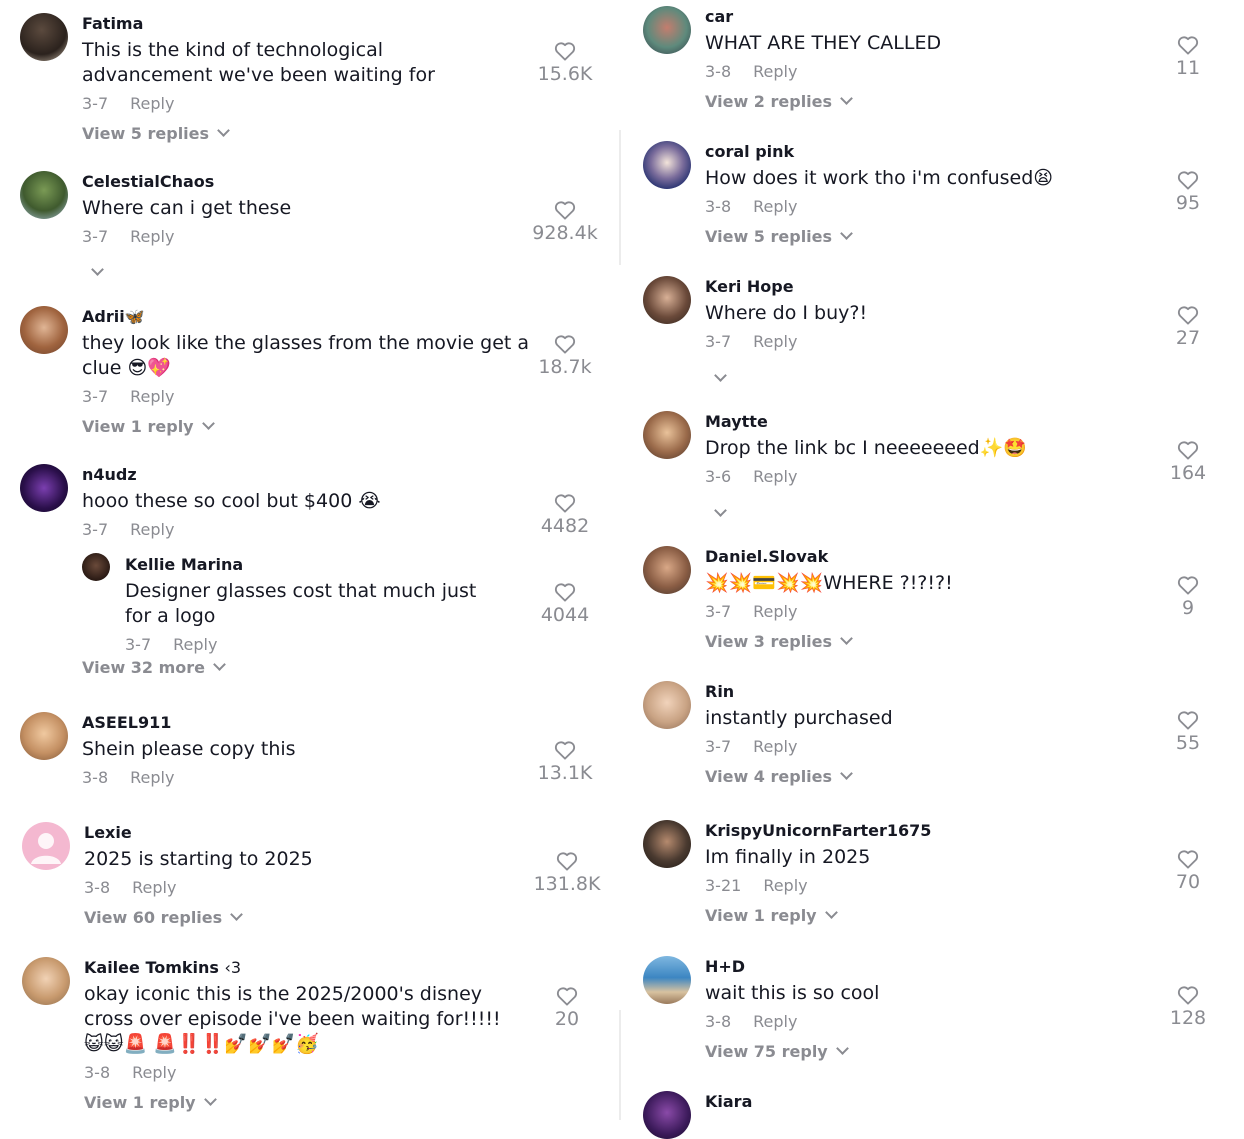 The height and width of the screenshot is (1139, 1244). What do you see at coordinates (567, 884) in the screenshot?
I see `like-count: 131.8K` at bounding box center [567, 884].